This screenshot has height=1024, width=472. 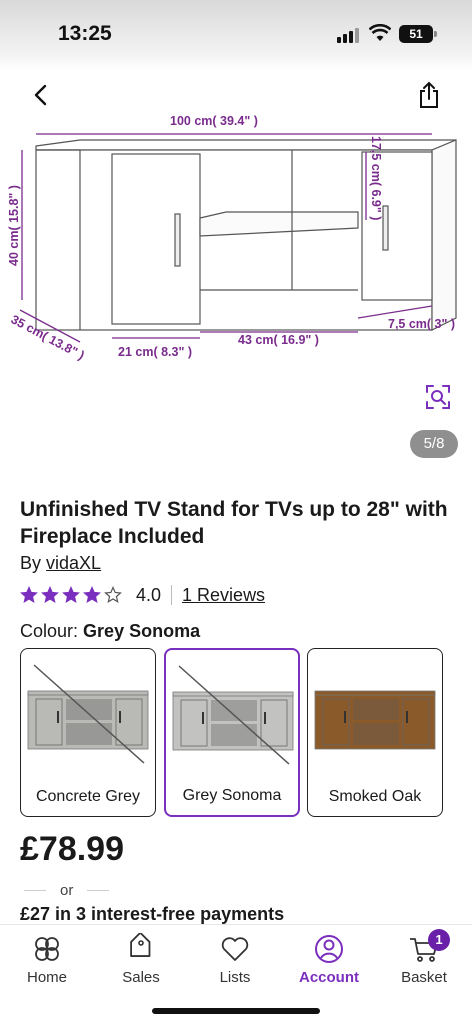 I want to click on tab-basket: 1 Basket, so click(x=424, y=957).